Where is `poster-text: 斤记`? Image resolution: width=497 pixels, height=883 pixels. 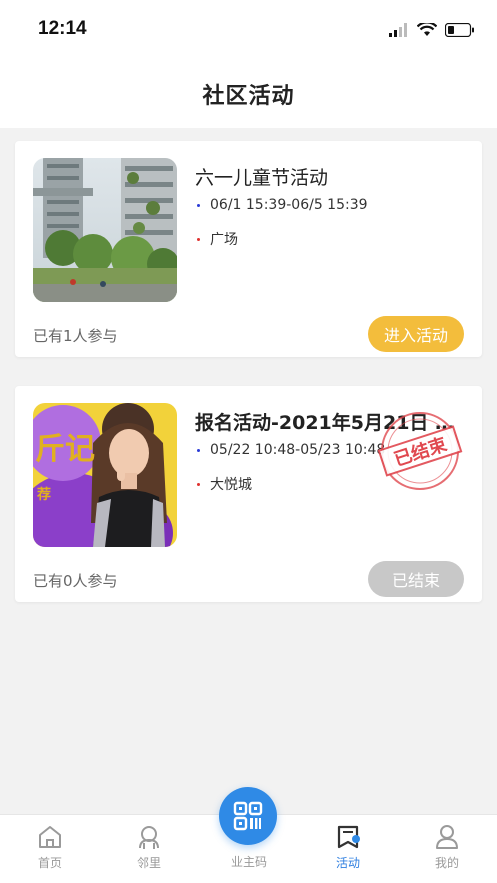
poster-text: 斤记 is located at coordinates (65, 449).